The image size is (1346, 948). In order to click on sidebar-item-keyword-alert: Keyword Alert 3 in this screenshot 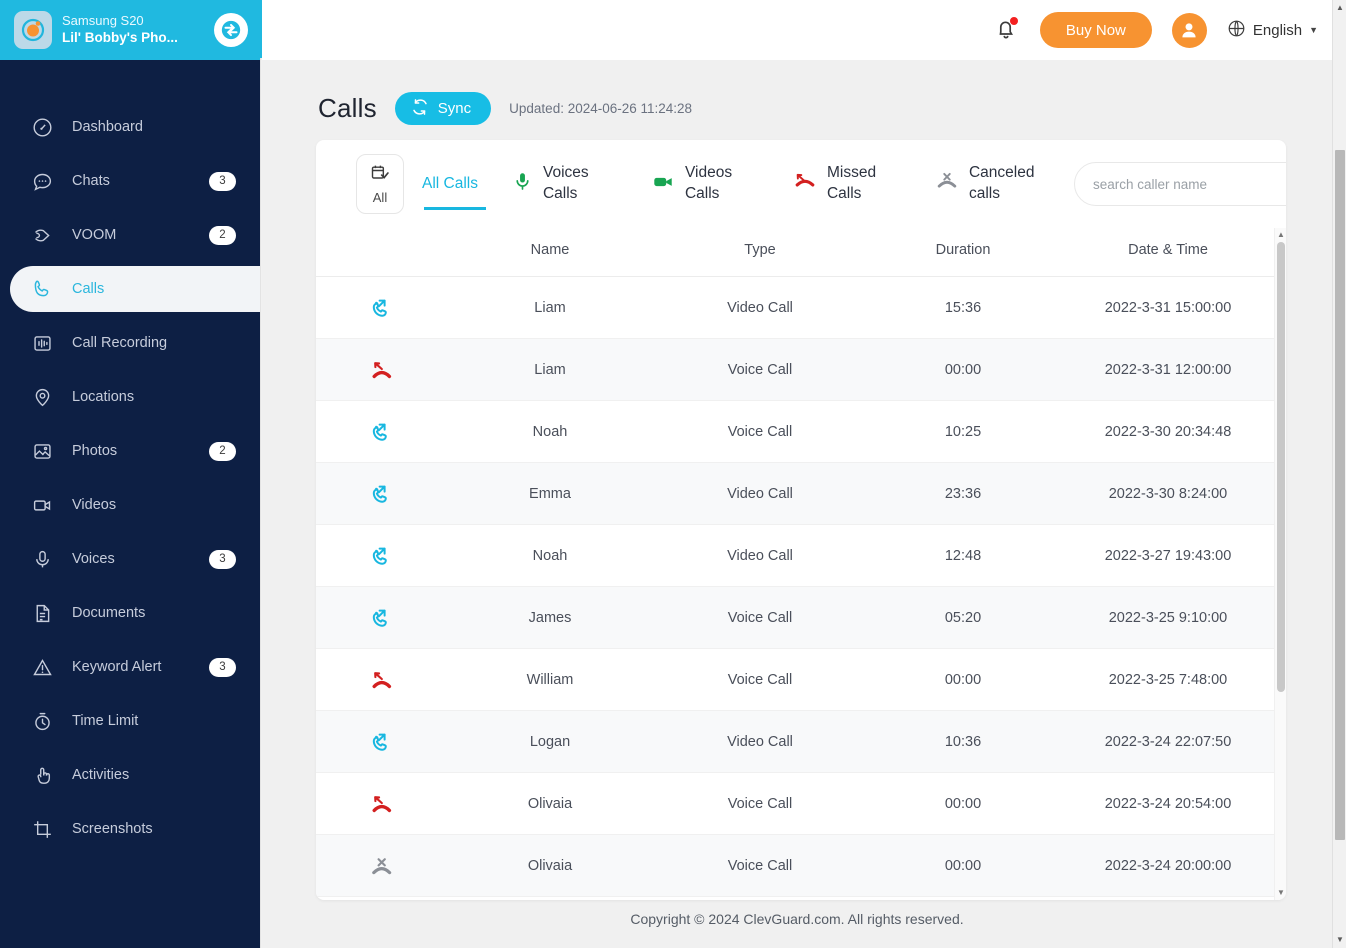, I will do `click(131, 667)`.